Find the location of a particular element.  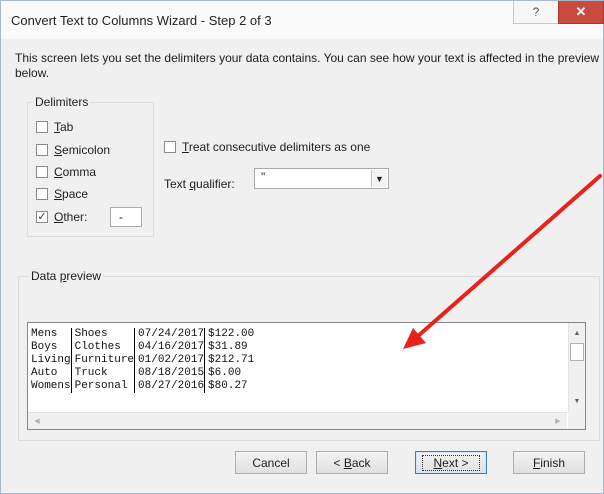

back-button-label: < Back is located at coordinates (352, 462).